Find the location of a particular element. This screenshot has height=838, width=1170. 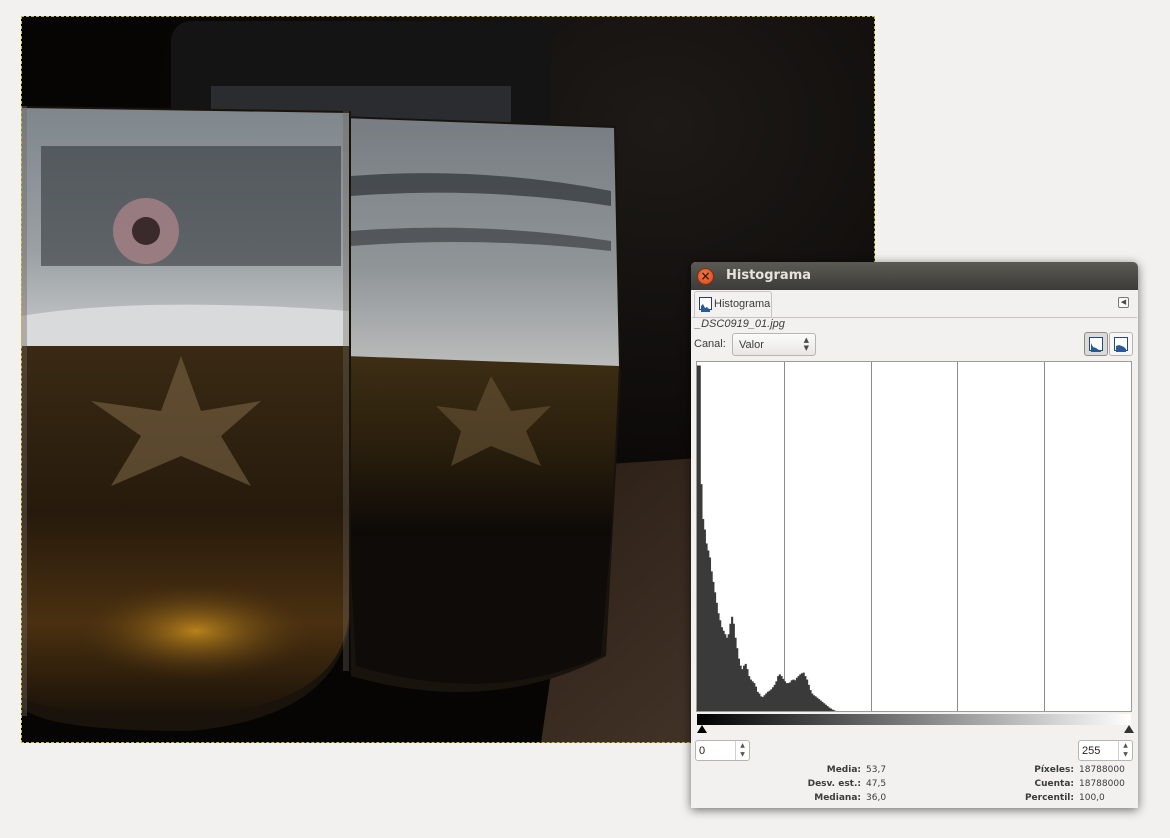

pixels-value: 18788000 is located at coordinates (1102, 770).